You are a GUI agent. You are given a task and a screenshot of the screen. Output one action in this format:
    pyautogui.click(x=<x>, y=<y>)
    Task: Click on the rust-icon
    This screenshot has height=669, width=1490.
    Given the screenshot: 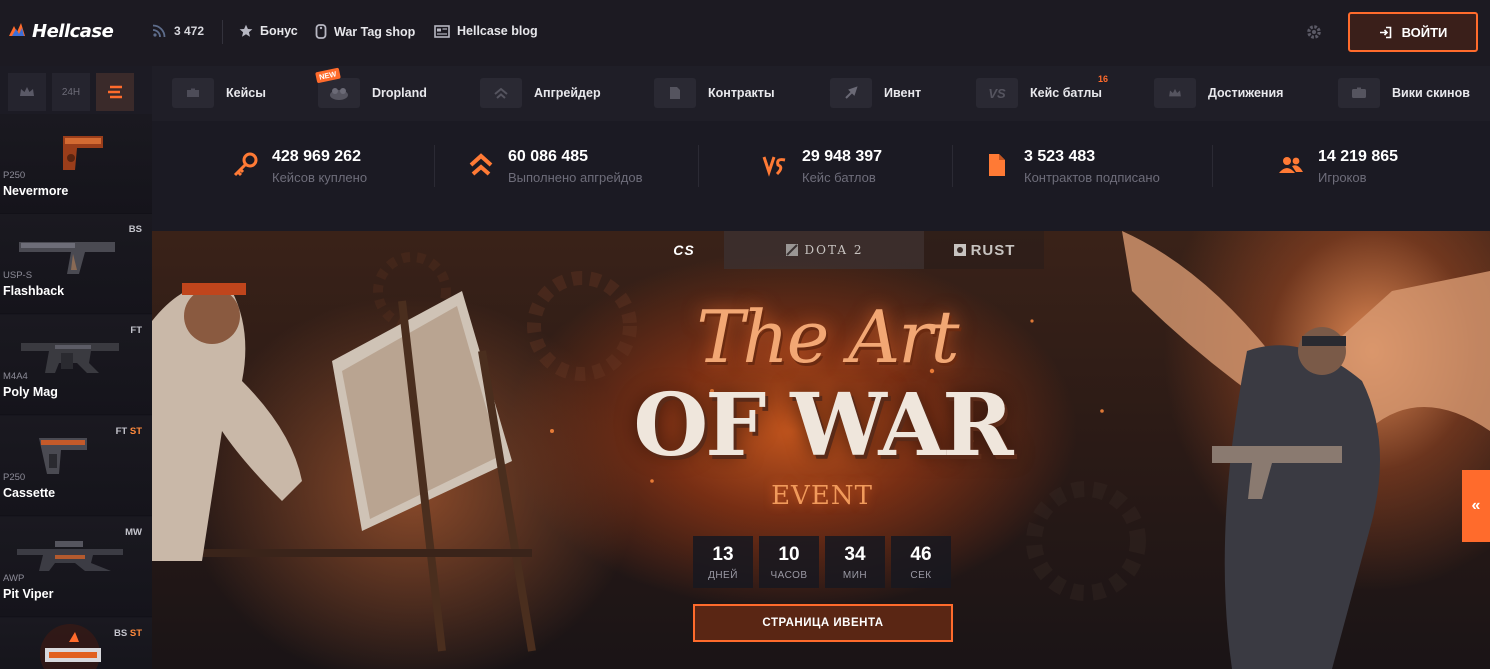 What is the action you would take?
    pyautogui.click(x=959, y=250)
    